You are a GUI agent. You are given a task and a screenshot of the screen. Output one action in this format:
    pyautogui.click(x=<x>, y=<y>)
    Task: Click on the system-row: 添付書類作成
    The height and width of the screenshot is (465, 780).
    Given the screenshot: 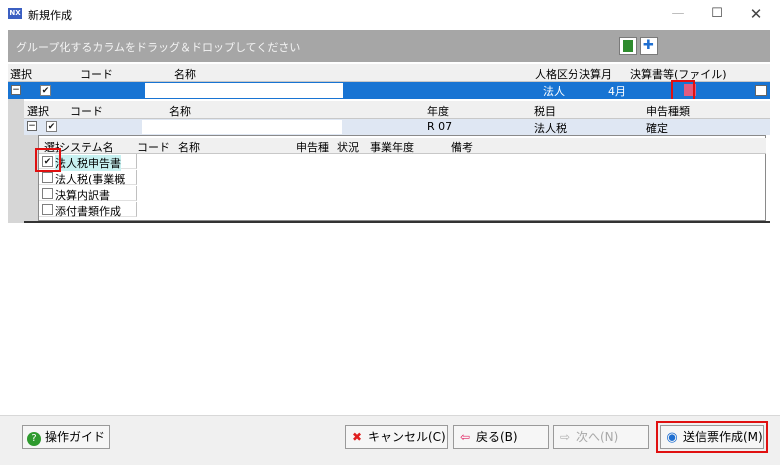 What is the action you would take?
    pyautogui.click(x=88, y=210)
    